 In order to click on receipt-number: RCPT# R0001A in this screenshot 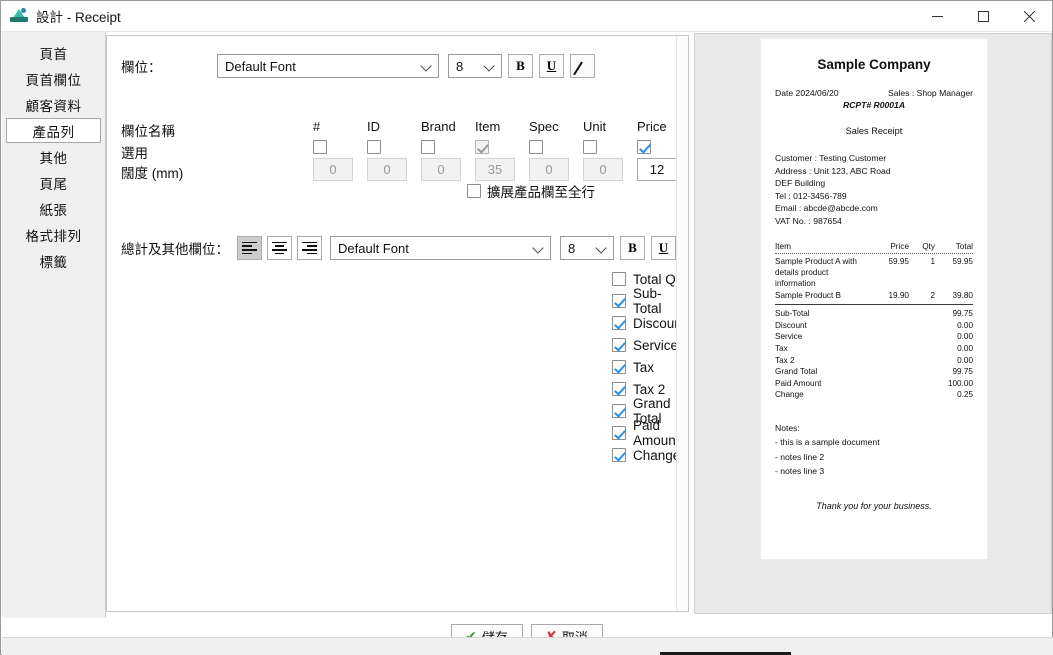, I will do `click(874, 105)`.